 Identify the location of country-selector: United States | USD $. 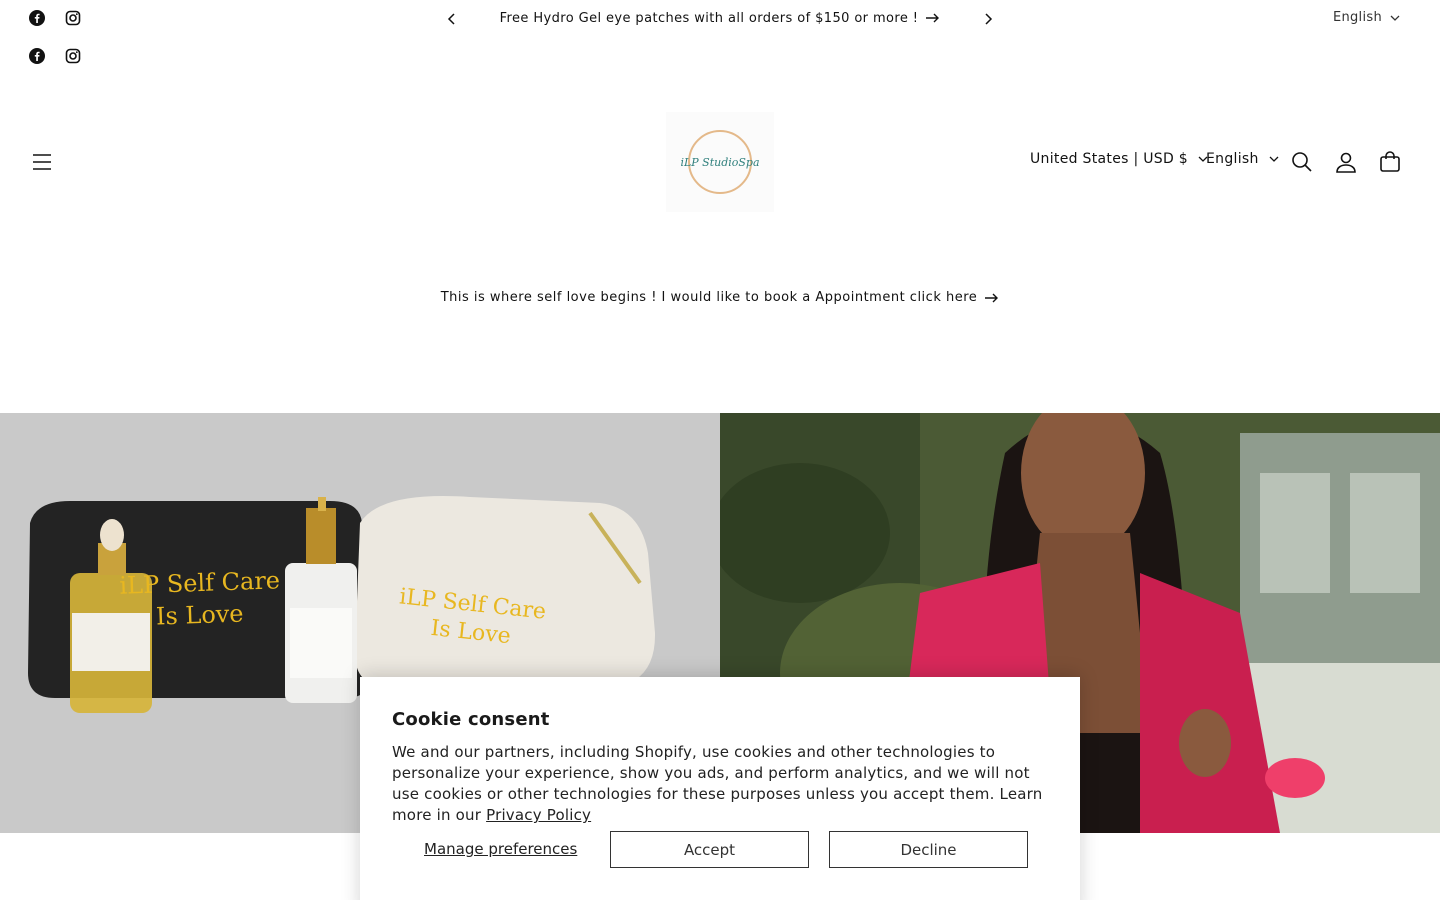
(1119, 159).